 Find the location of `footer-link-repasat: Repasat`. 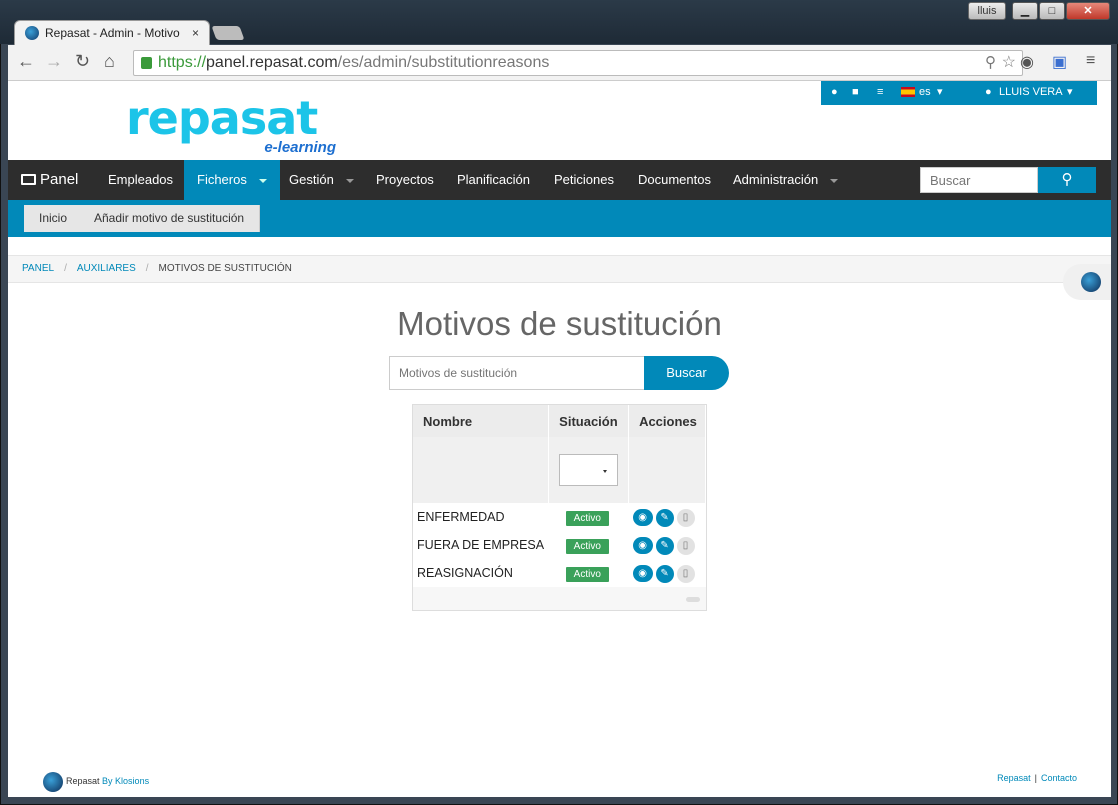

footer-link-repasat: Repasat is located at coordinates (1014, 778).